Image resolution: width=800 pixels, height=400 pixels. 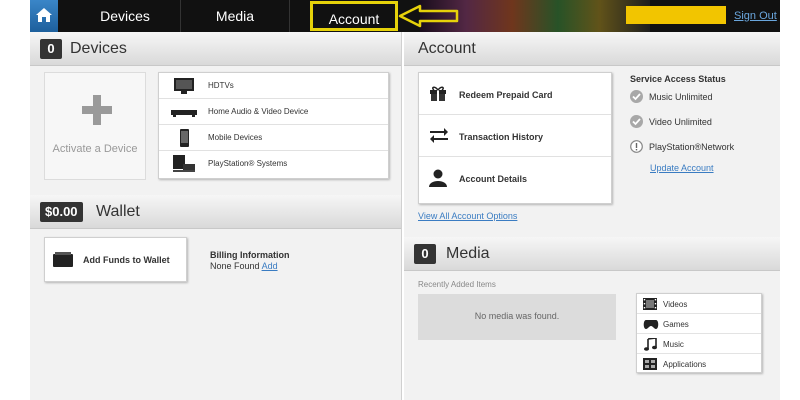 What do you see at coordinates (184, 86) in the screenshot?
I see `tv-icon` at bounding box center [184, 86].